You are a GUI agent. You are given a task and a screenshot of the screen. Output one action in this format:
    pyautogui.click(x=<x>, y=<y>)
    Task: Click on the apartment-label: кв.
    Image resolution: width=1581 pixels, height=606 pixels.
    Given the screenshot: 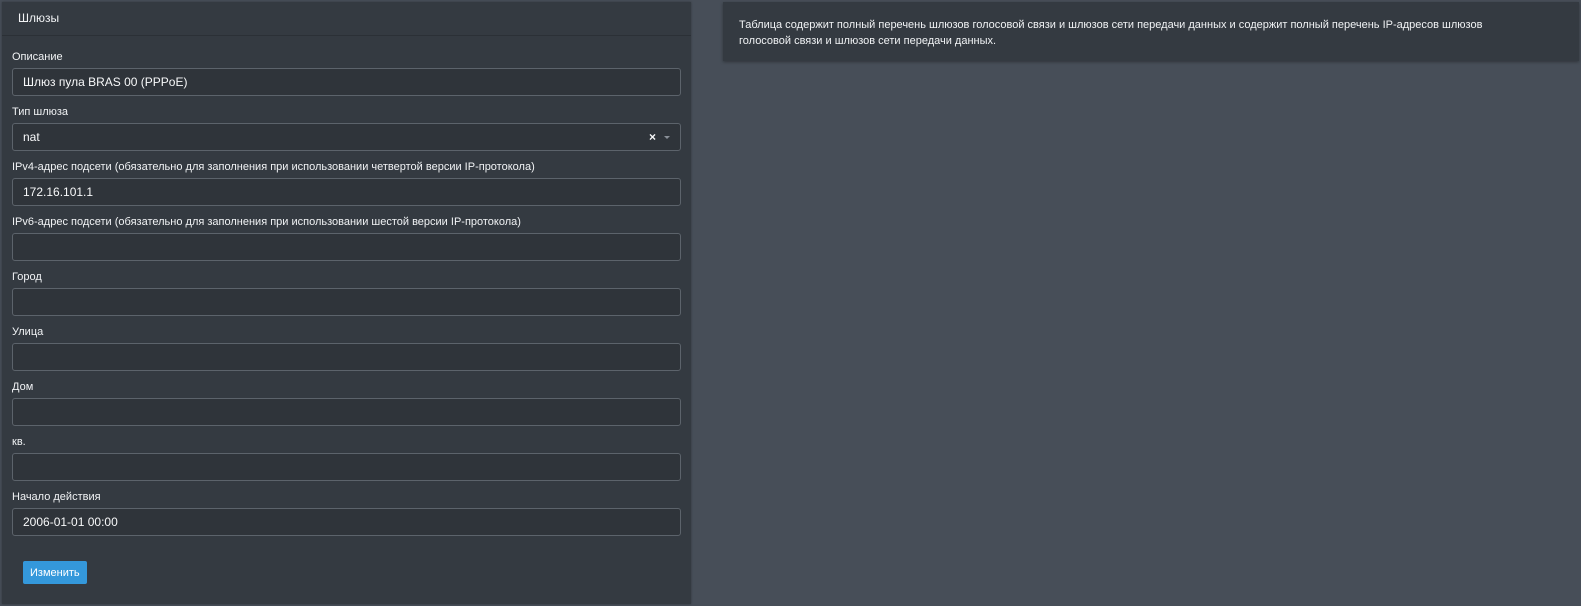 What is the action you would take?
    pyautogui.click(x=19, y=442)
    